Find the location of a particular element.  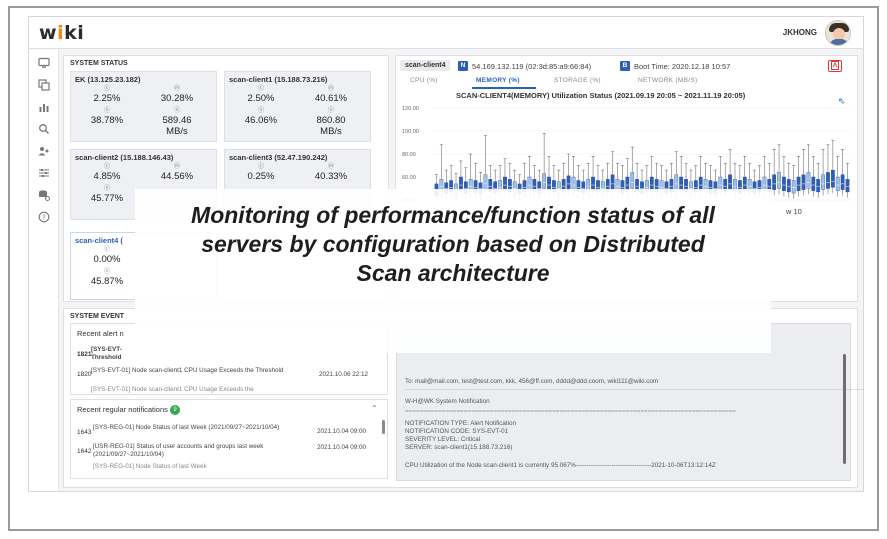

sliders-icon is located at coordinates (44, 173).